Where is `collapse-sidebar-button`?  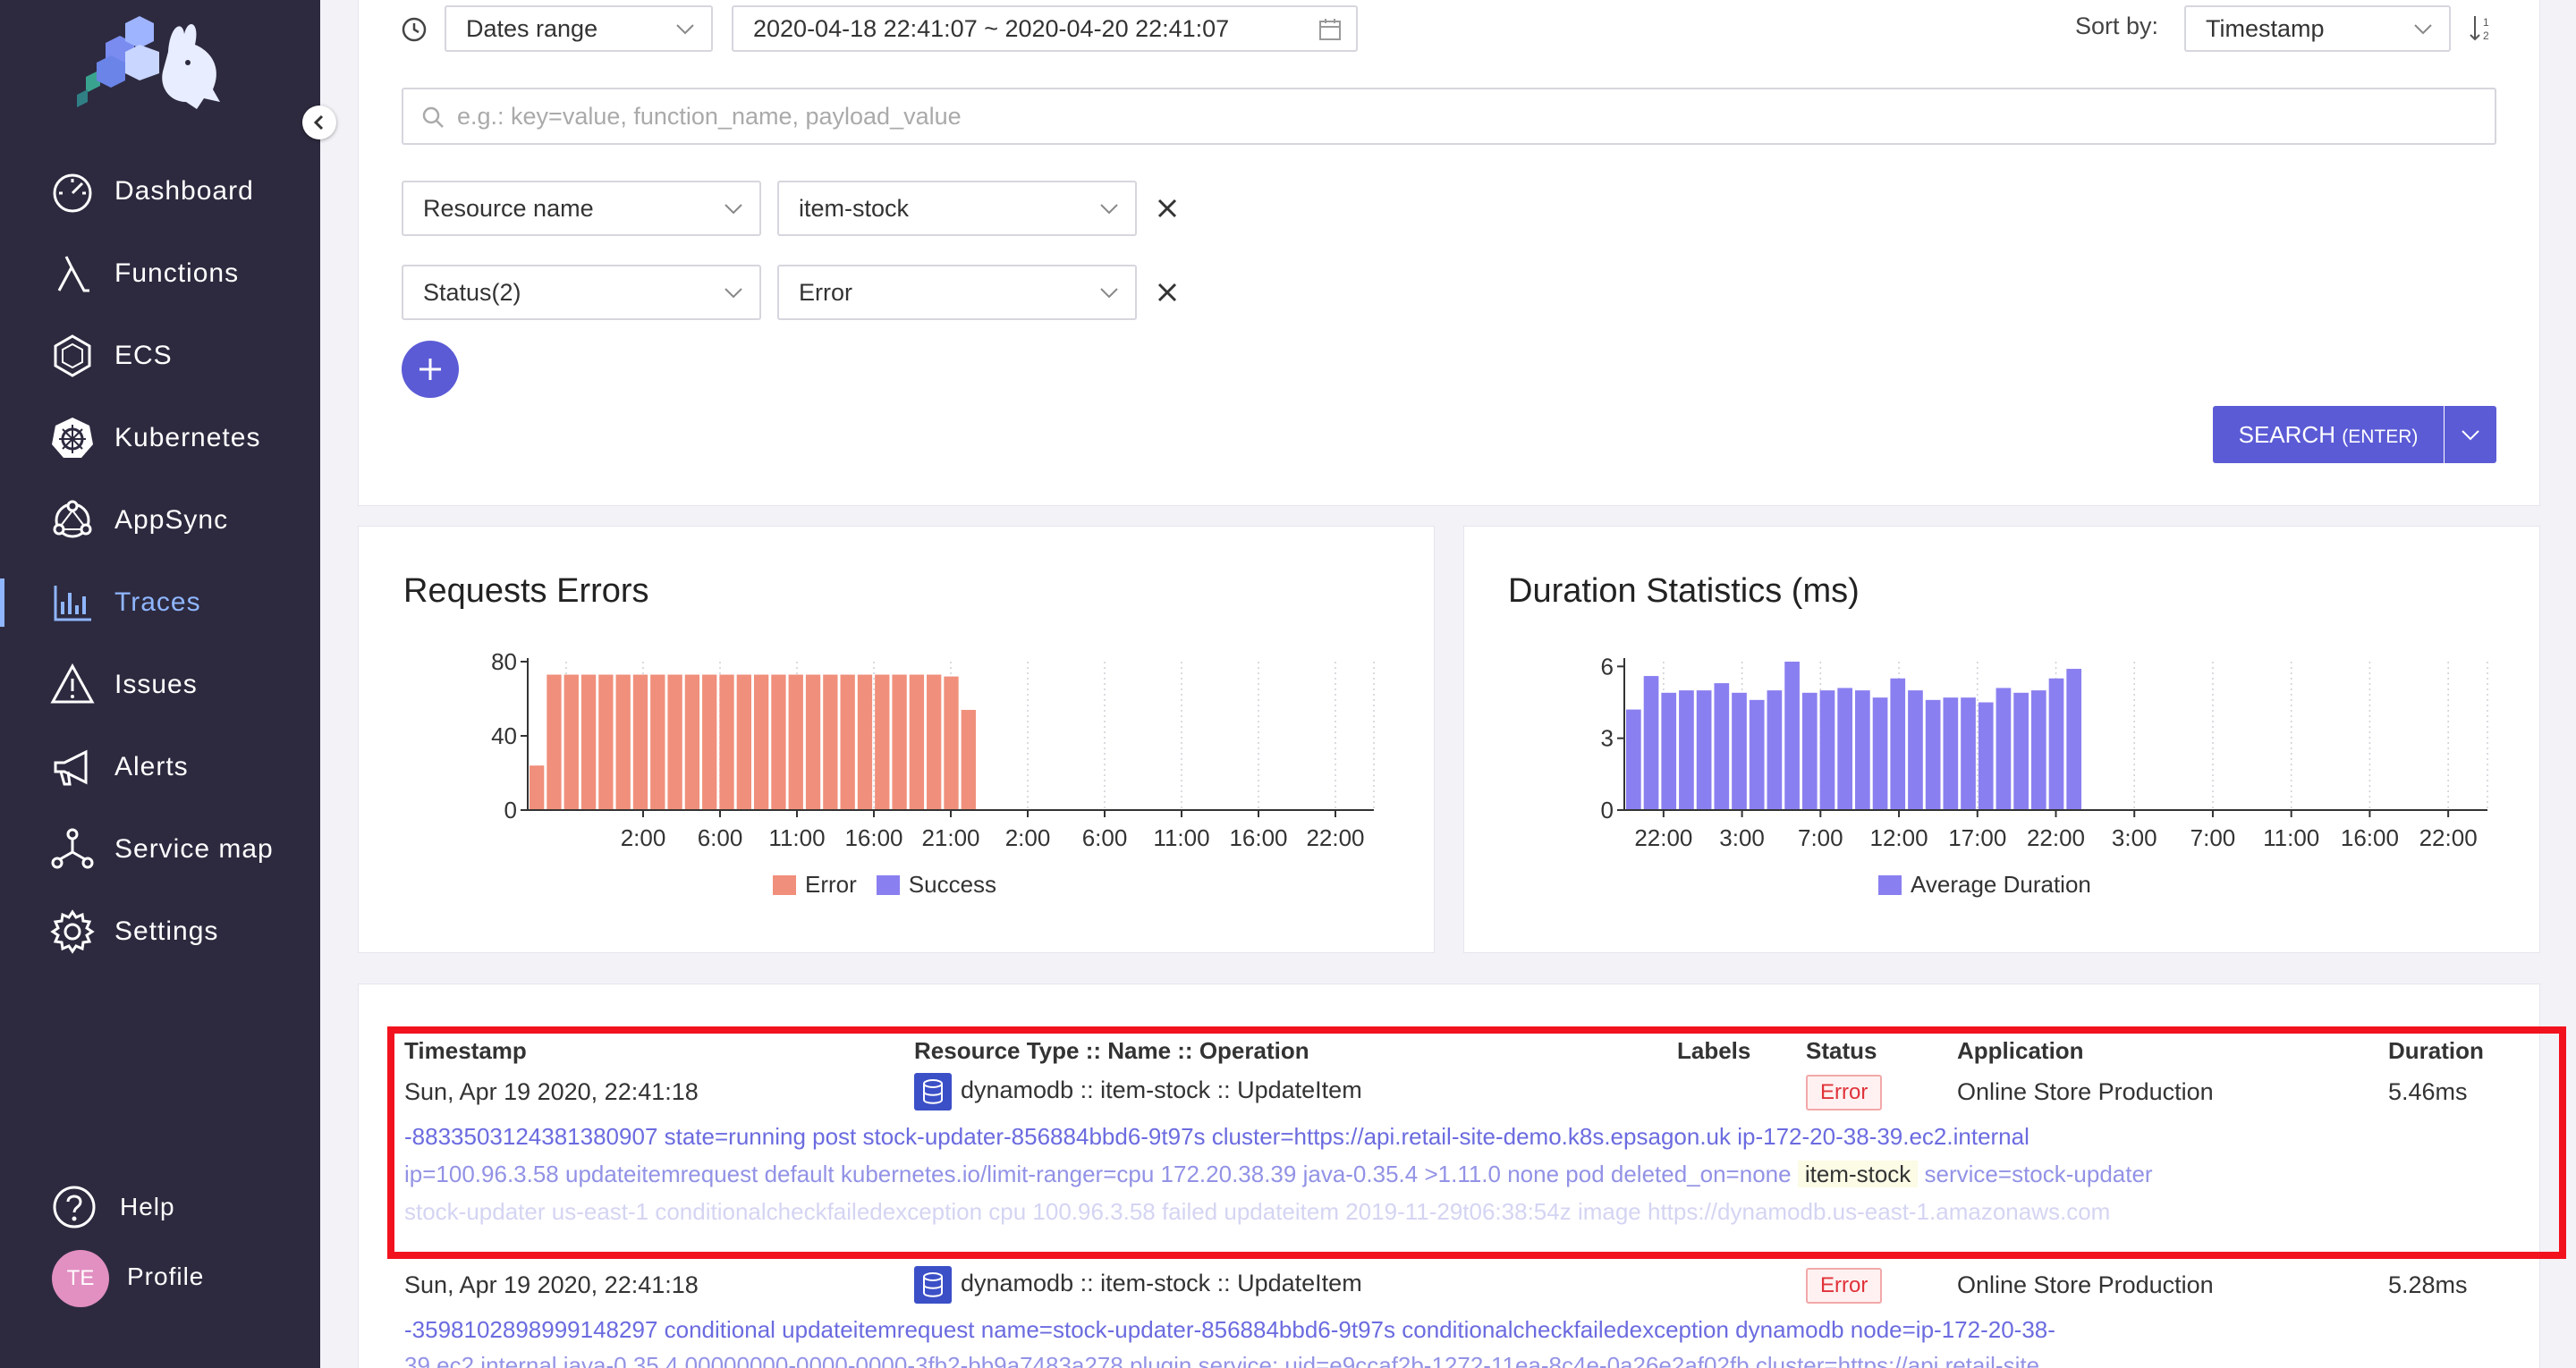 collapse-sidebar-button is located at coordinates (319, 123).